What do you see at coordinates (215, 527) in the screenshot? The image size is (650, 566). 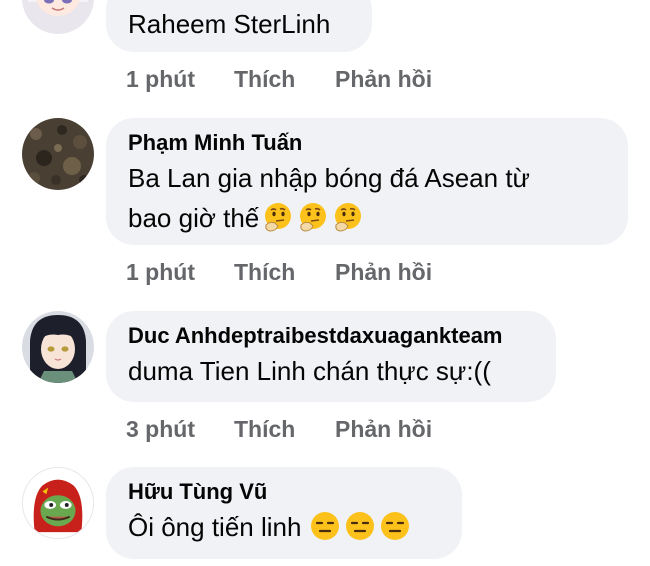 I see `comment-text-content: Ôi ông tiến linh` at bounding box center [215, 527].